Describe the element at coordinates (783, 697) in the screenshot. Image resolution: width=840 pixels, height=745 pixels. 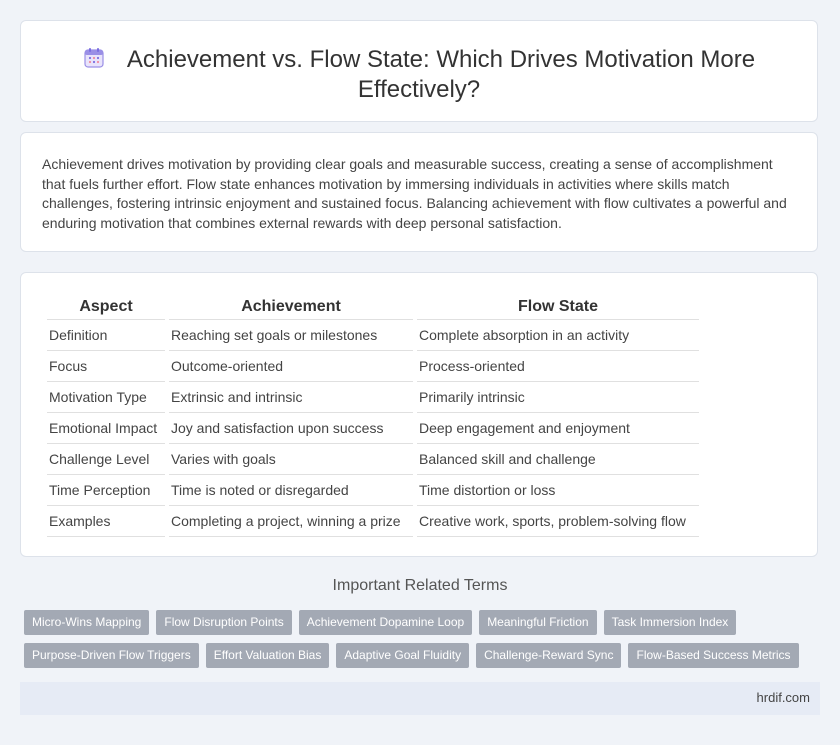
I see `footer-site-link: hrdif.com` at that location.